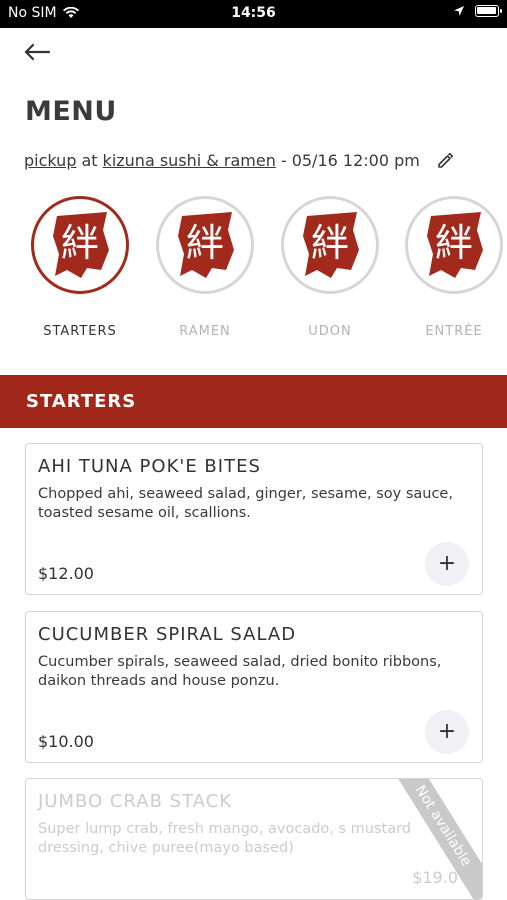 This screenshot has height=900, width=507. Describe the element at coordinates (435, 877) in the screenshot. I see `item-price: $19.0` at that location.